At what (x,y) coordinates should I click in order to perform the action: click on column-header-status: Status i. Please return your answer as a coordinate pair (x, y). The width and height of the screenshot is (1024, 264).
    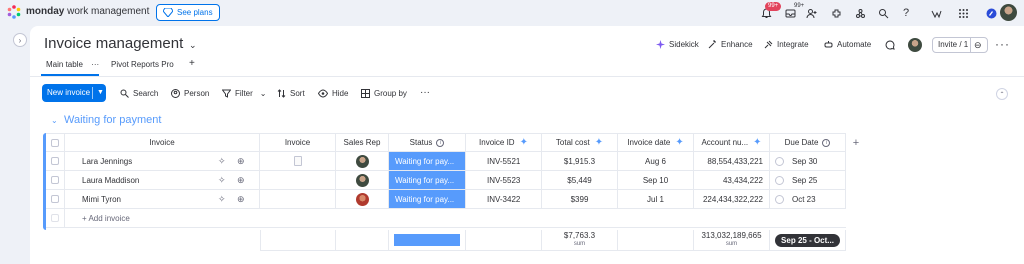
    Looking at the image, I should click on (427, 142).